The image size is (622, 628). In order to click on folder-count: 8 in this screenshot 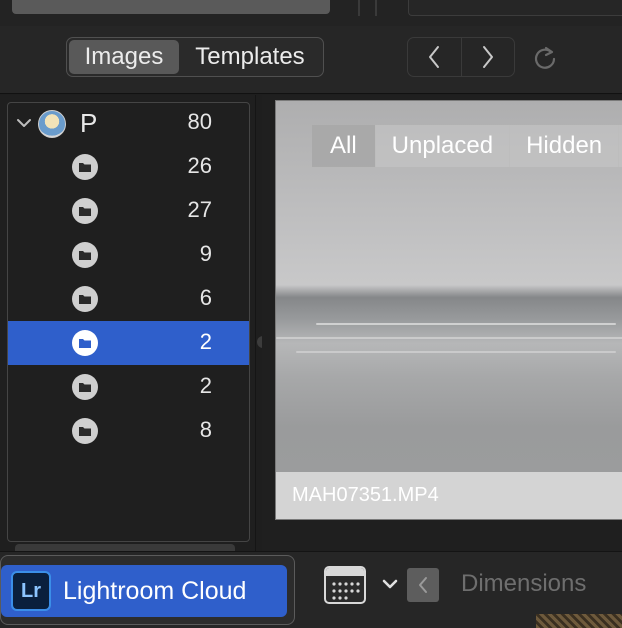, I will do `click(205, 429)`.